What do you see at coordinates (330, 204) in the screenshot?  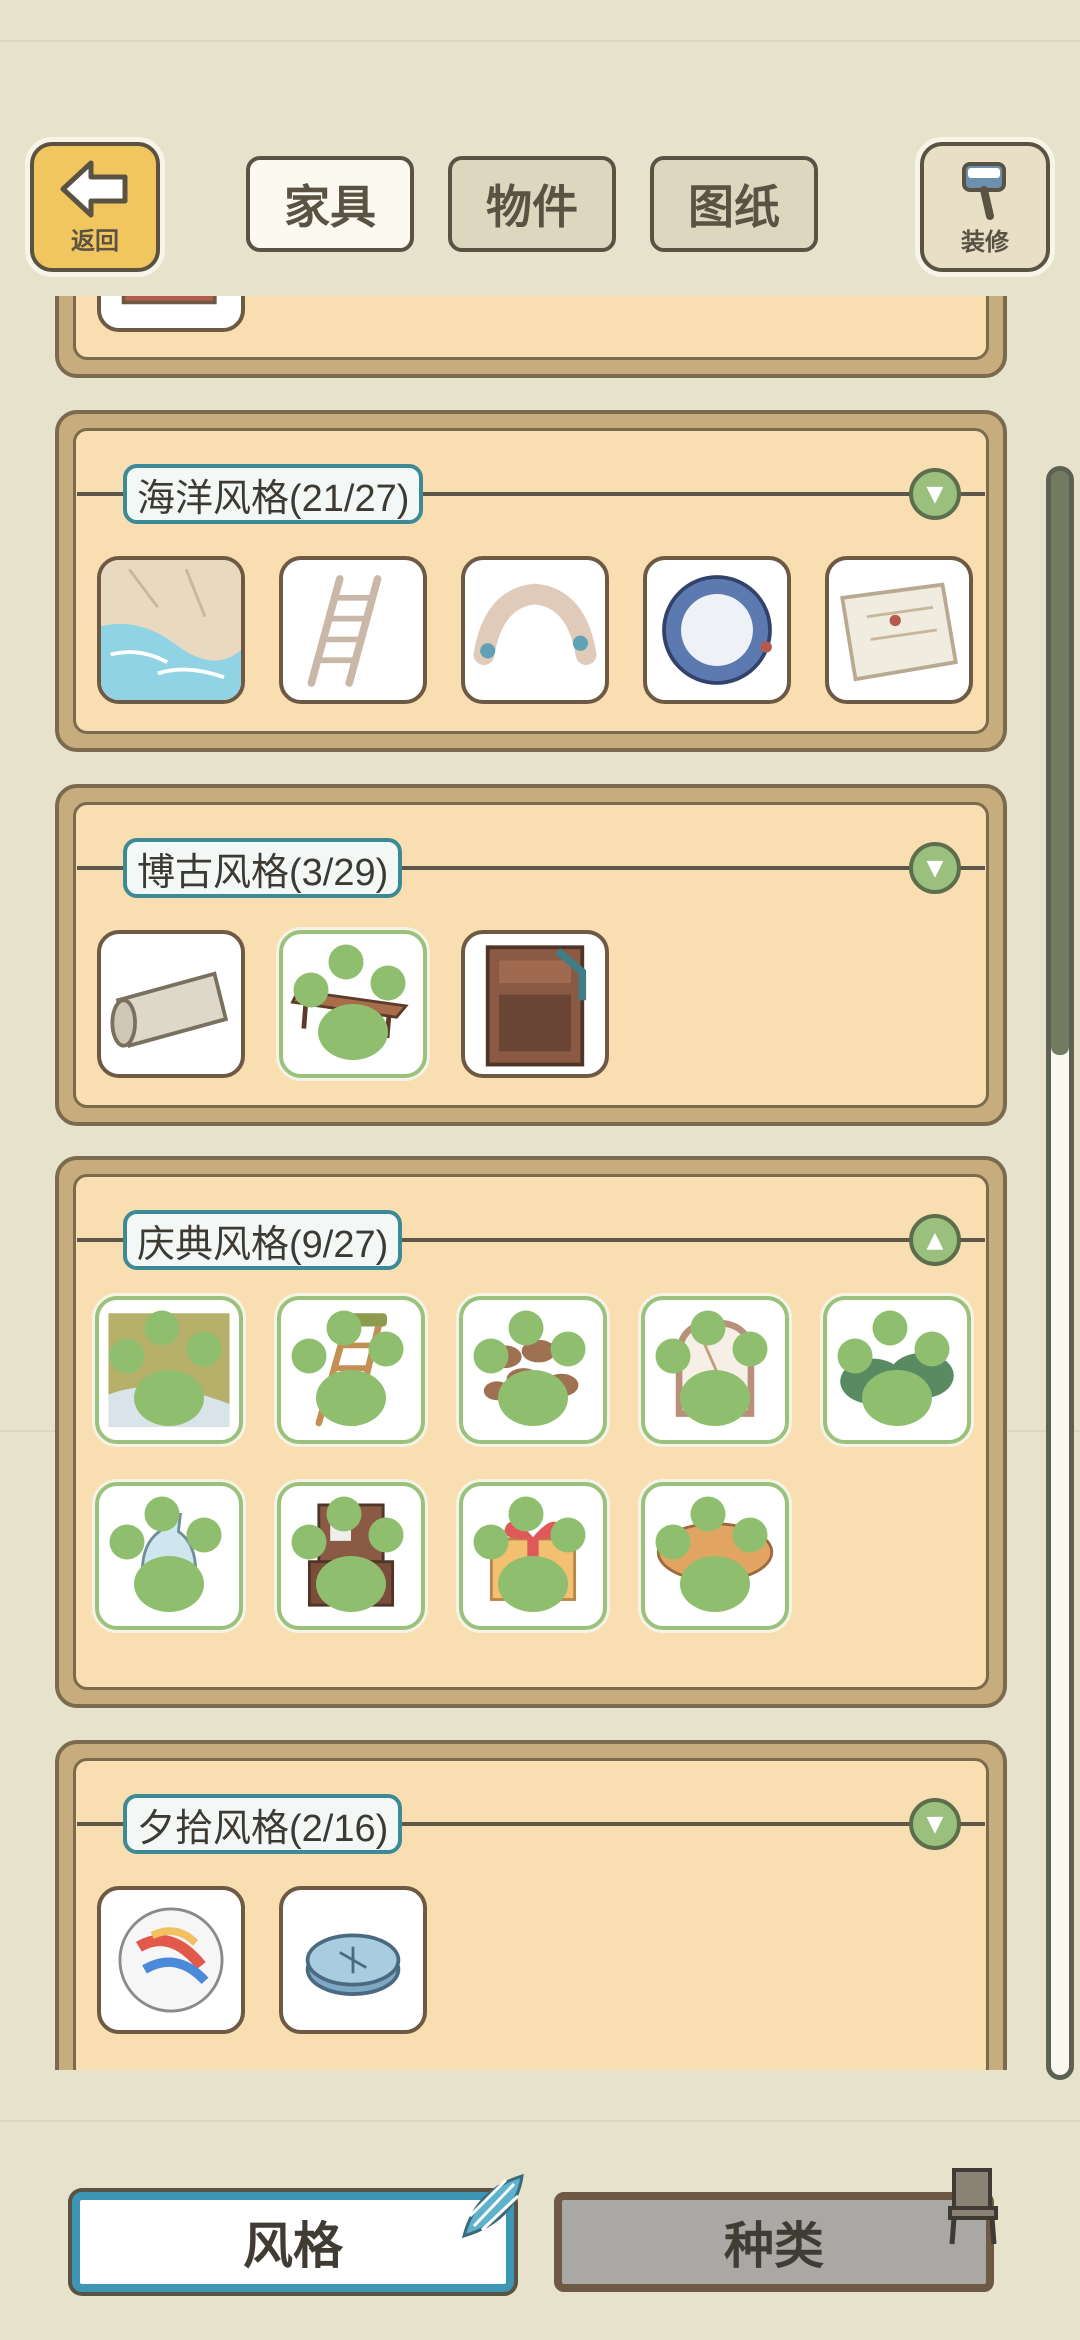 I see `tab-furniture: 家具` at bounding box center [330, 204].